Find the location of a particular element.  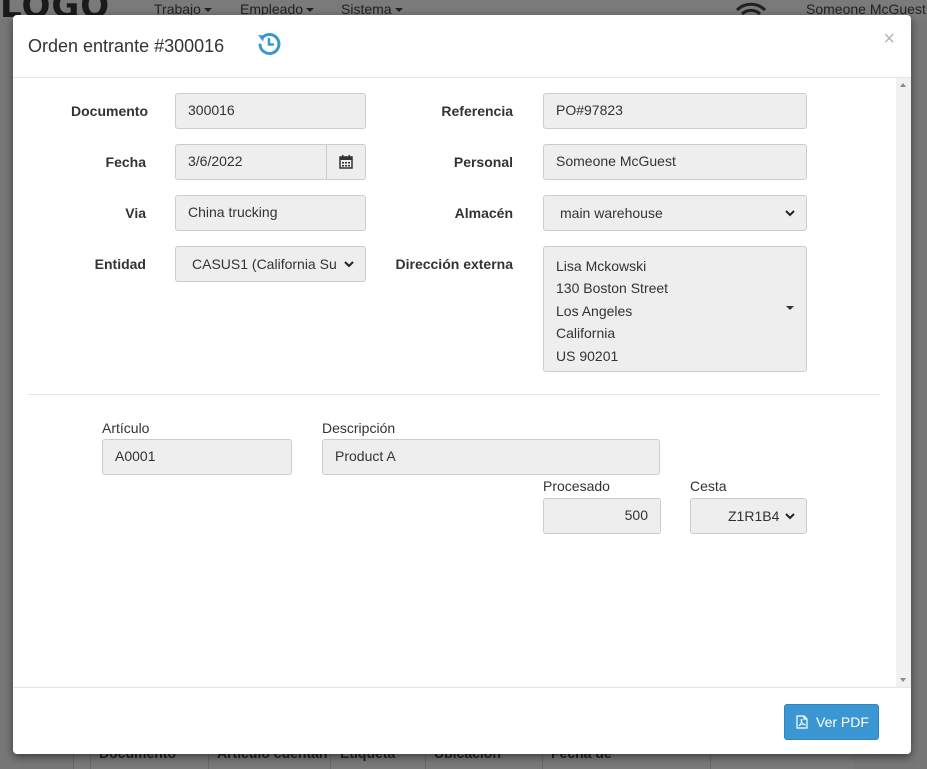

entidad-select: CASUS1 (California Sup is located at coordinates (270, 264).